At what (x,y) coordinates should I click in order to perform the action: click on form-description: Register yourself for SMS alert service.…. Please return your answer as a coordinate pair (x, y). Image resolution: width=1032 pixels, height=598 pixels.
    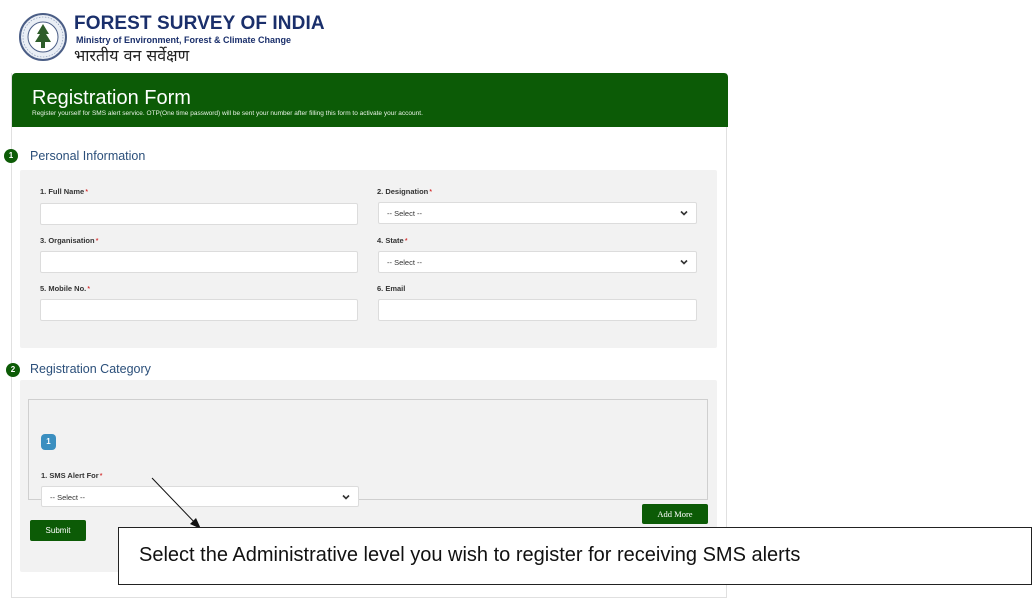
    Looking at the image, I should click on (227, 113).